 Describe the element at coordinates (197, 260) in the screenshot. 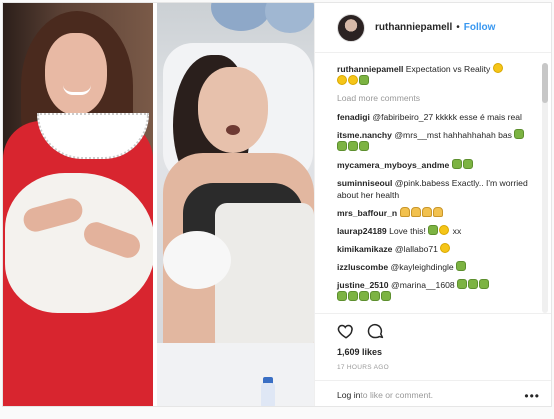

I see `newborn-baby` at that location.